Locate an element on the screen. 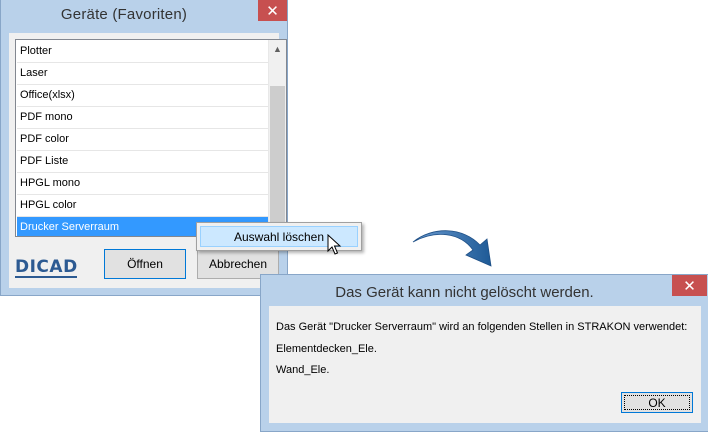  dialog-title: Geräte (Favoriten) is located at coordinates (124, 14).